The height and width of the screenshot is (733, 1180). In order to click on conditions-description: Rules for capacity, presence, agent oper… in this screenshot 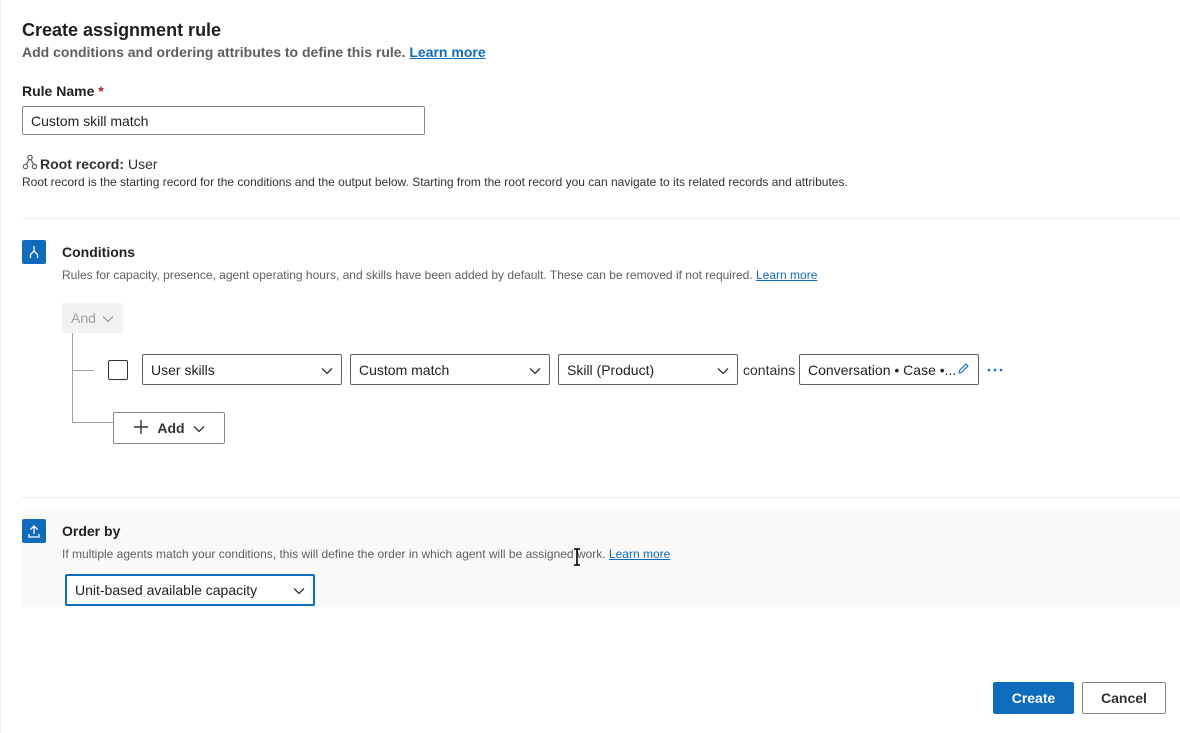, I will do `click(439, 275)`.